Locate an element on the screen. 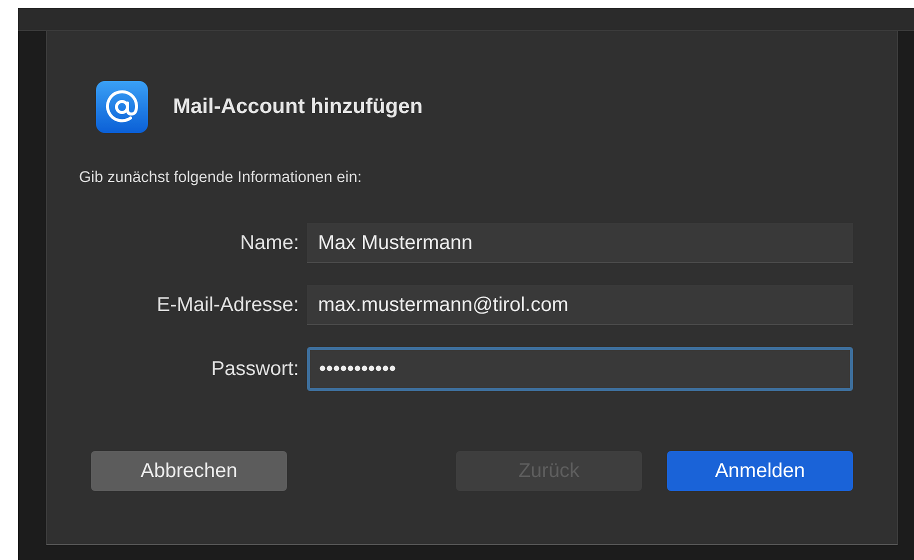  at-sign-icon is located at coordinates (122, 107).